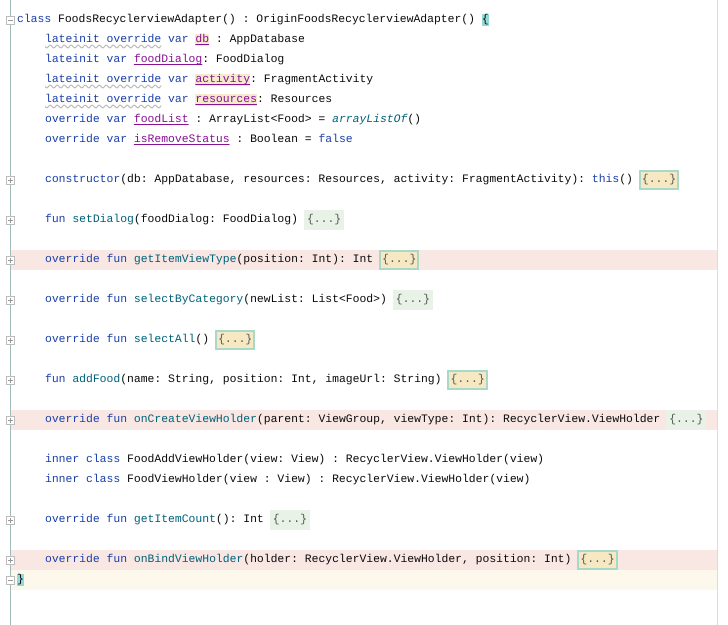 The image size is (728, 625). Describe the element at coordinates (209, 80) in the screenshot. I see `code-text: lateinit override var activity: FragmentActivity` at that location.